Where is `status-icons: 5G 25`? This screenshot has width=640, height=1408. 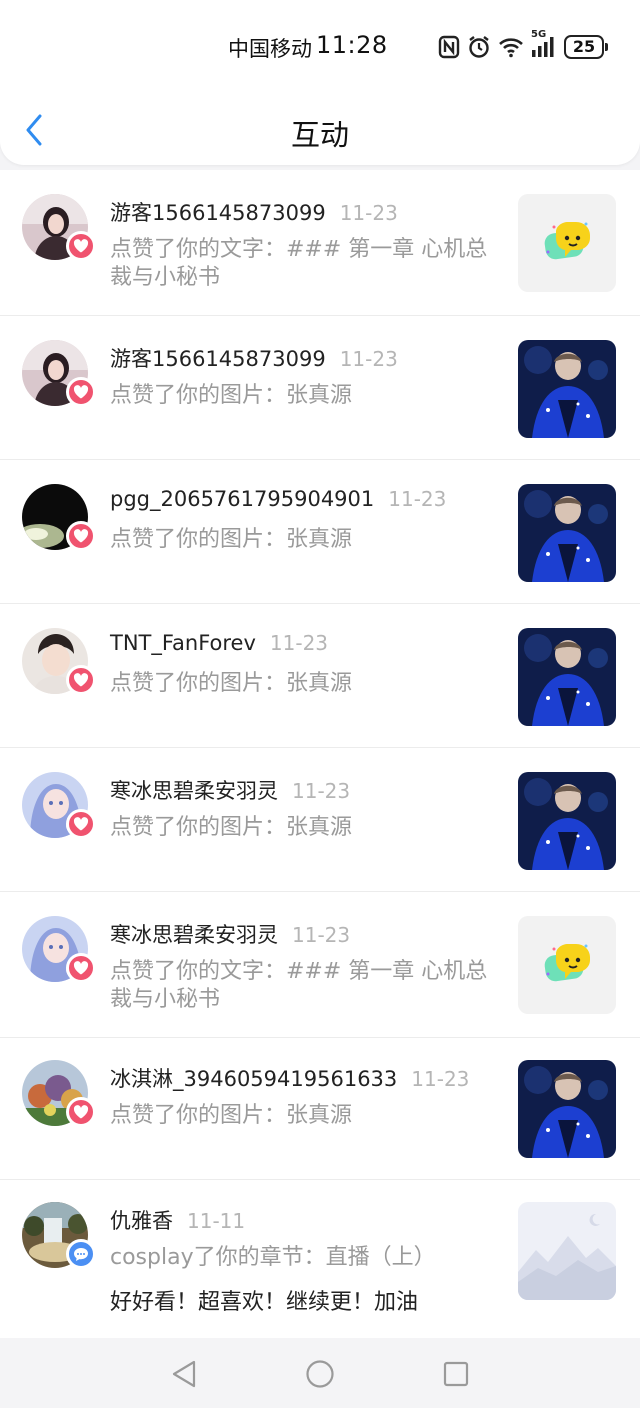 status-icons: 5G 25 is located at coordinates (523, 45).